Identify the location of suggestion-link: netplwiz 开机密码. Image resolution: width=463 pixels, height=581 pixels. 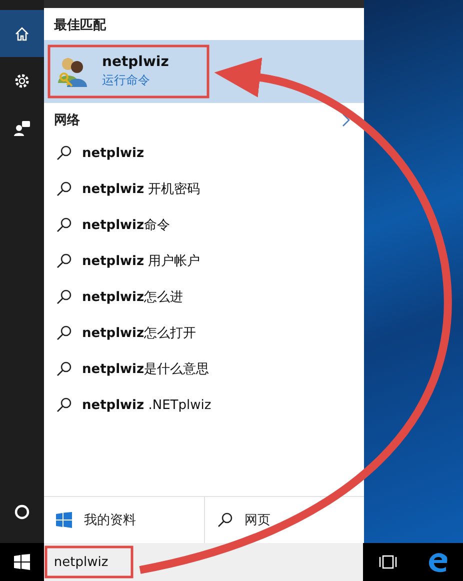
(141, 189).